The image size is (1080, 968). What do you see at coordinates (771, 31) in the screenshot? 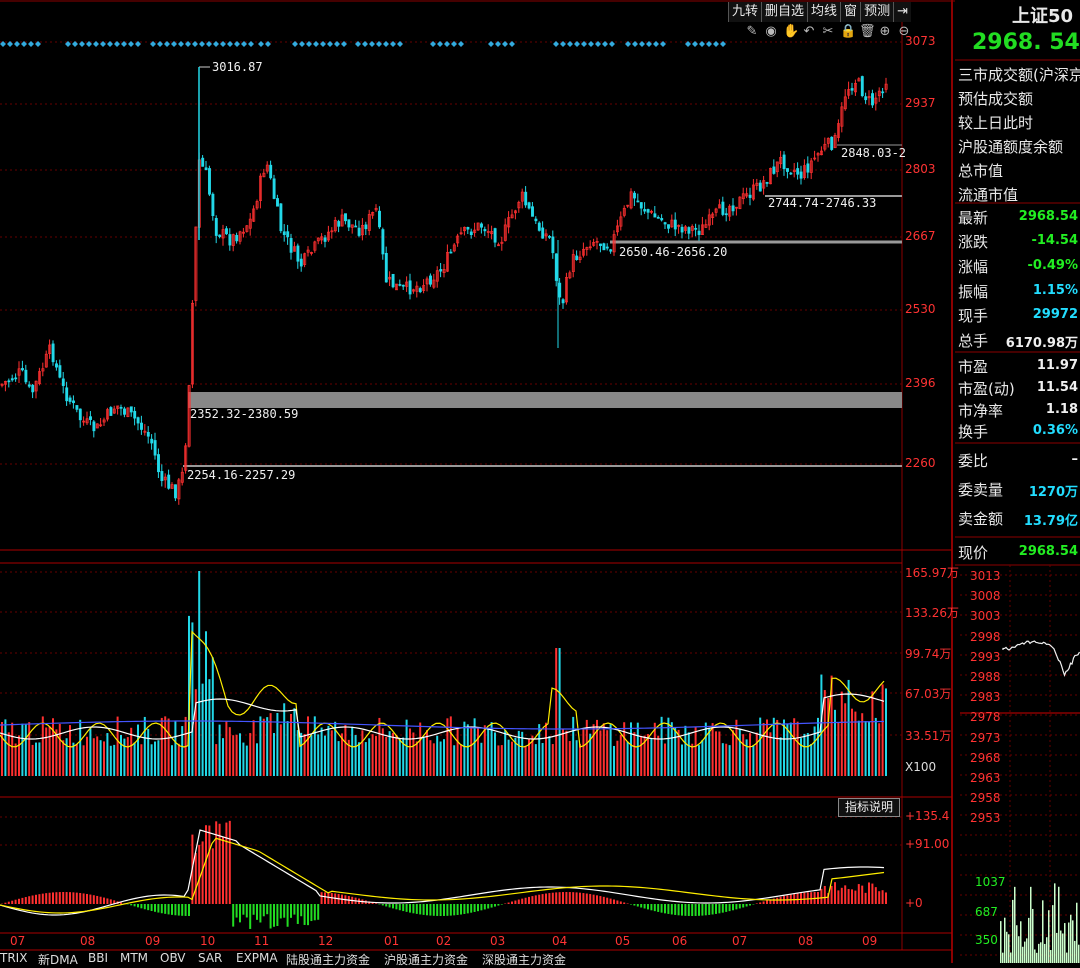
I see `eye-icon: ◉` at bounding box center [771, 31].